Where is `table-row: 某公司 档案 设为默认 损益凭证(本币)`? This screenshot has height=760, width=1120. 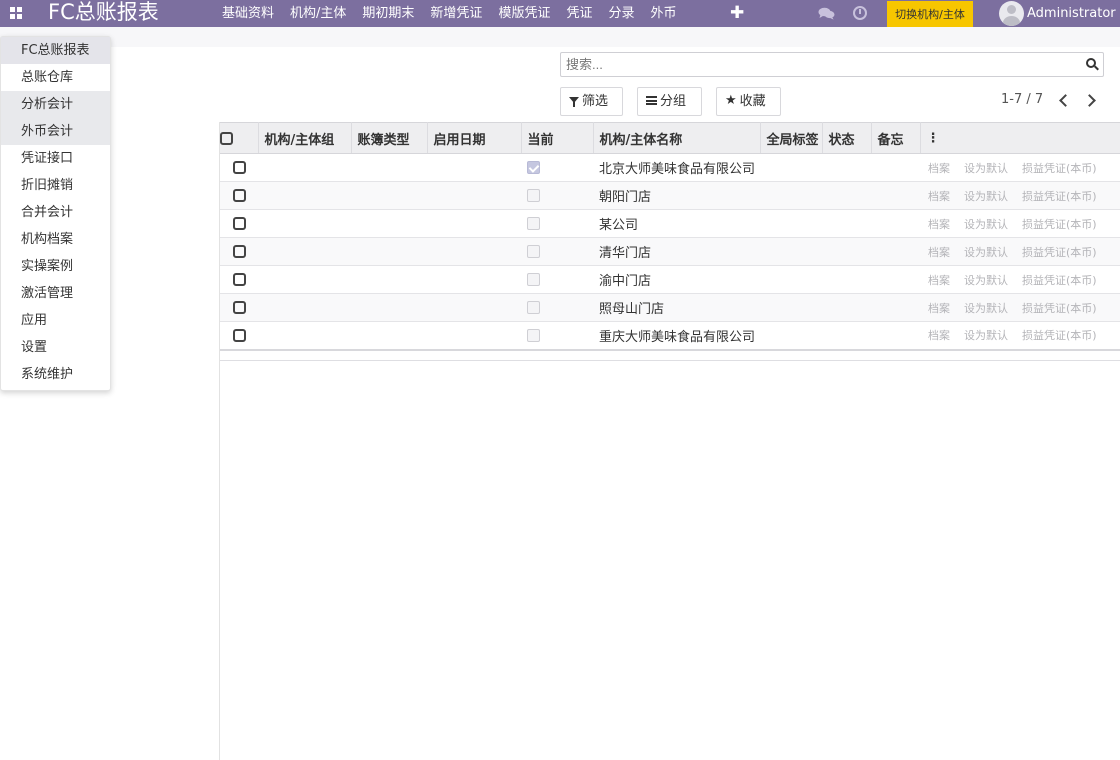 table-row: 某公司 档案 设为默认 损益凭证(本币) is located at coordinates (670, 223).